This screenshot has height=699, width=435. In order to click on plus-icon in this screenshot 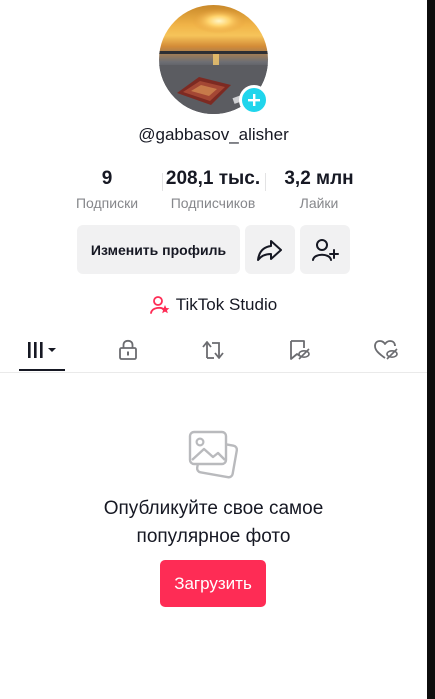, I will do `click(254, 100)`.